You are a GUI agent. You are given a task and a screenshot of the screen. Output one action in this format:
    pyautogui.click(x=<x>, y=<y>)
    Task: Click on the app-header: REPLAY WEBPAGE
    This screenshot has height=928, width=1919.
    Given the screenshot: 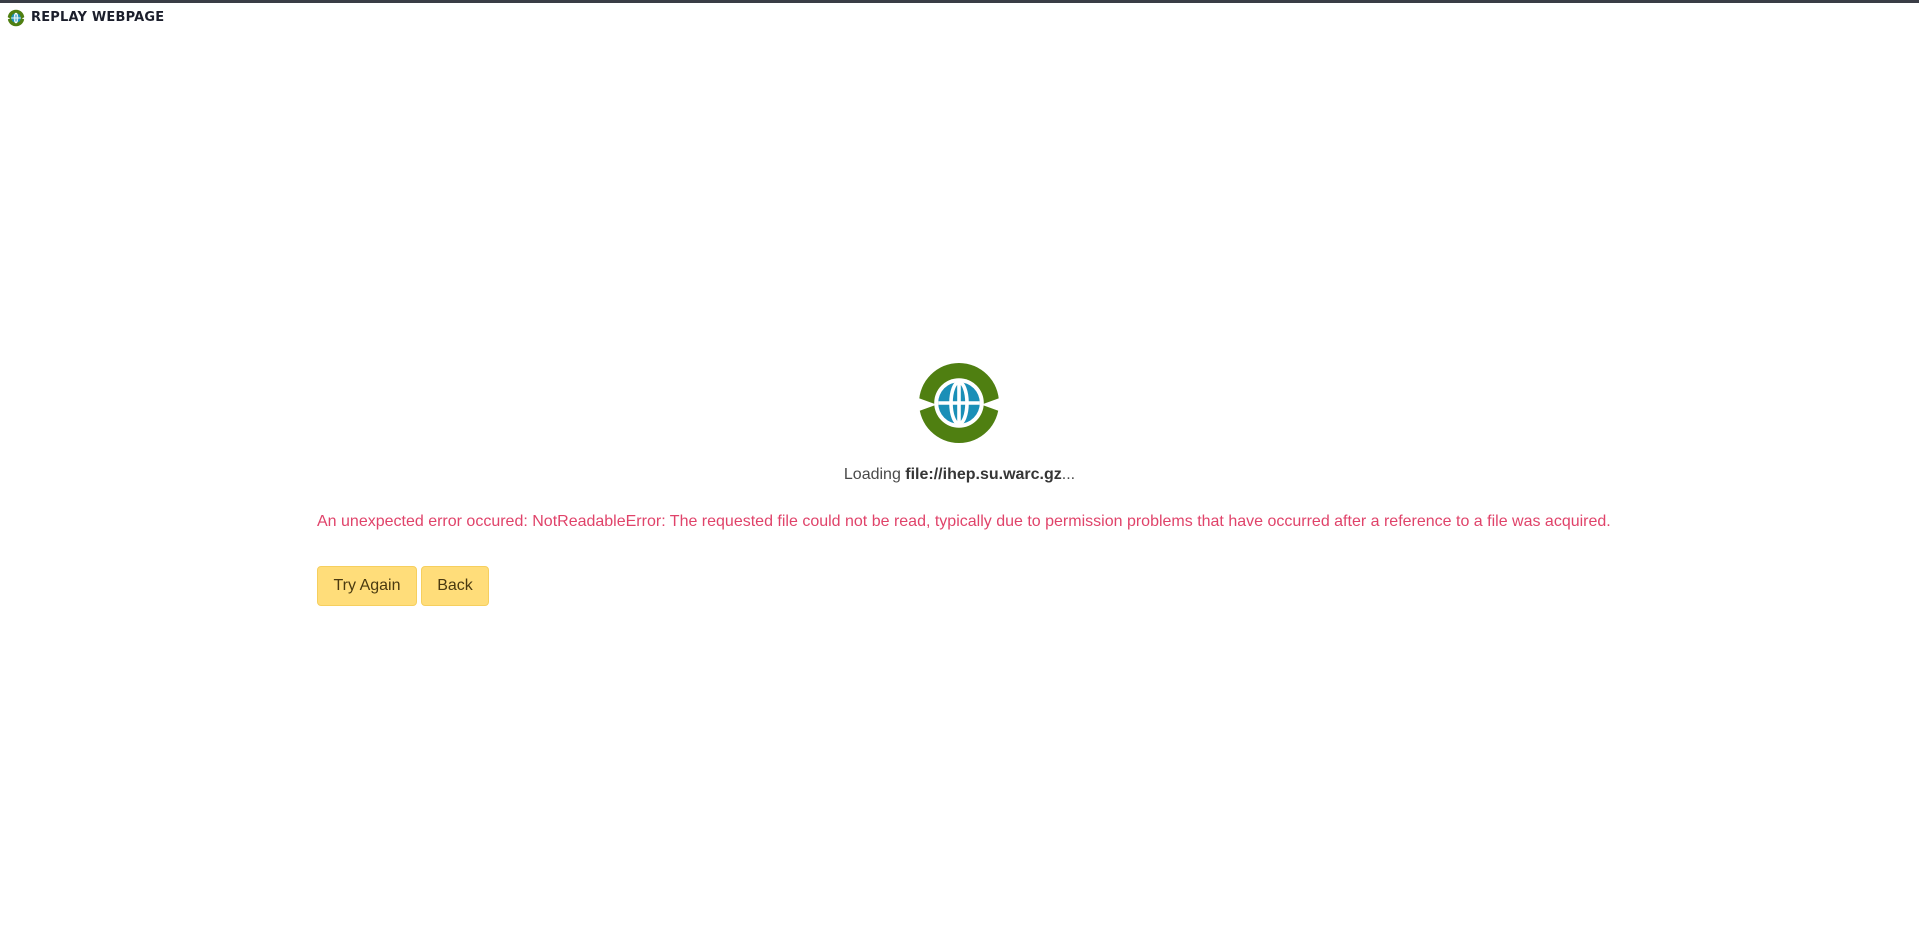 What is the action you would take?
    pyautogui.click(x=85, y=18)
    